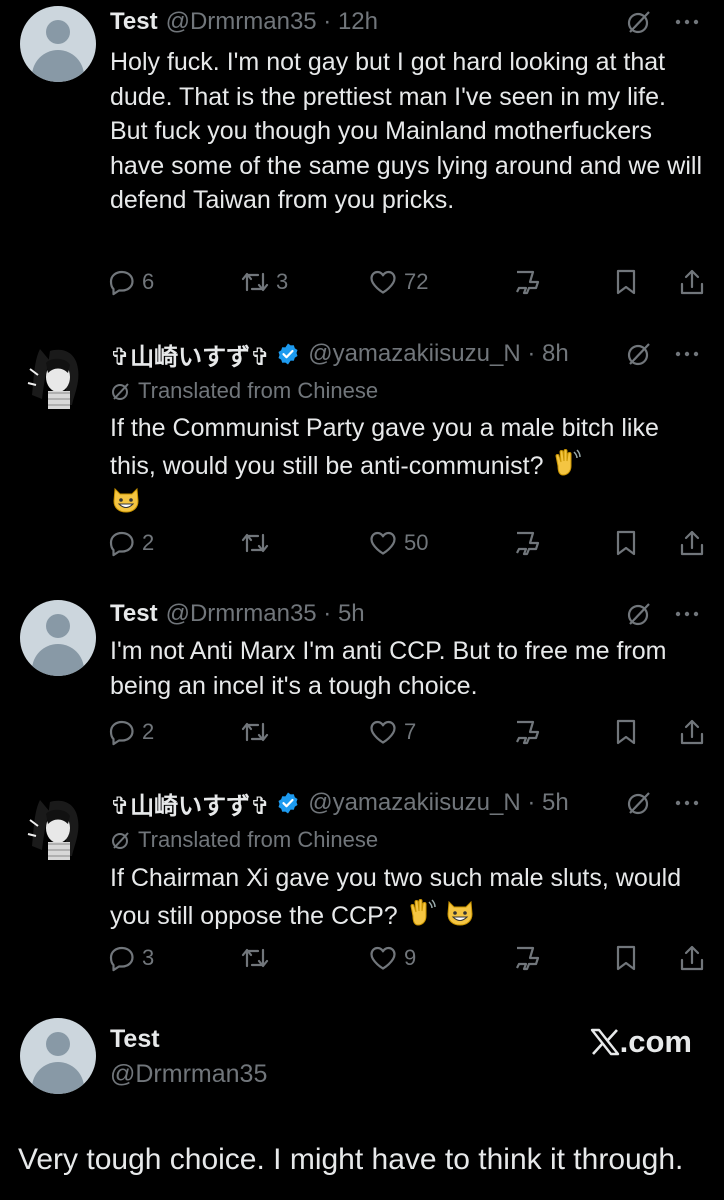  I want to click on footer-handle: @Drmrman35, so click(189, 1074).